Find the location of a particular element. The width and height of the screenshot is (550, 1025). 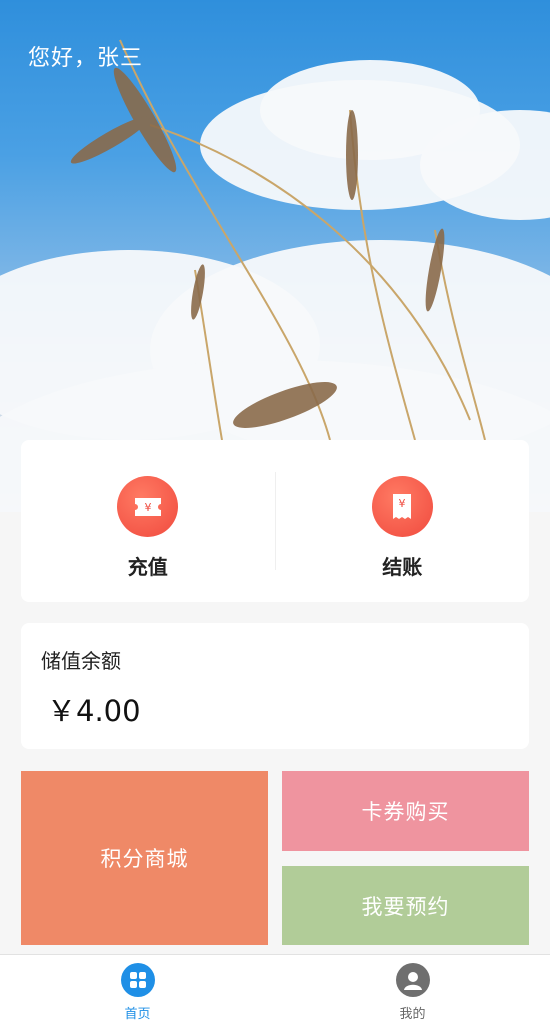

tab-mine: 我的 is located at coordinates (412, 990).